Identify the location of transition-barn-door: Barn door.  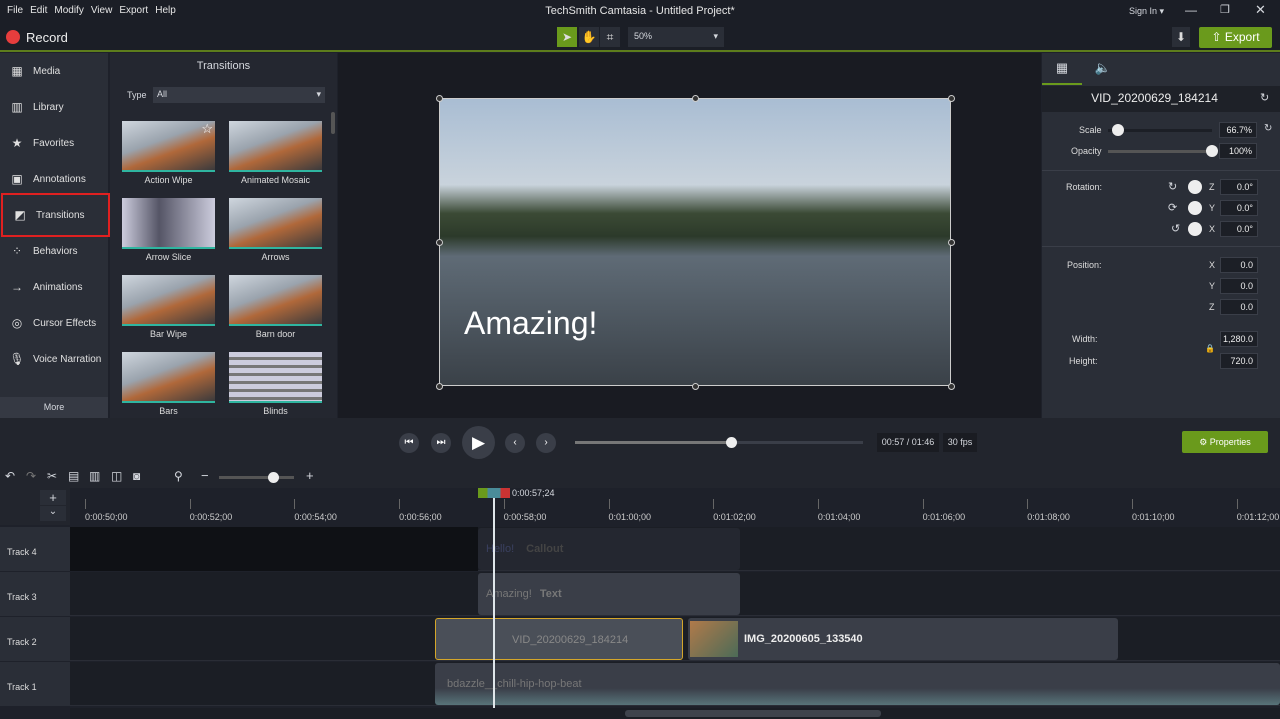
(275, 307).